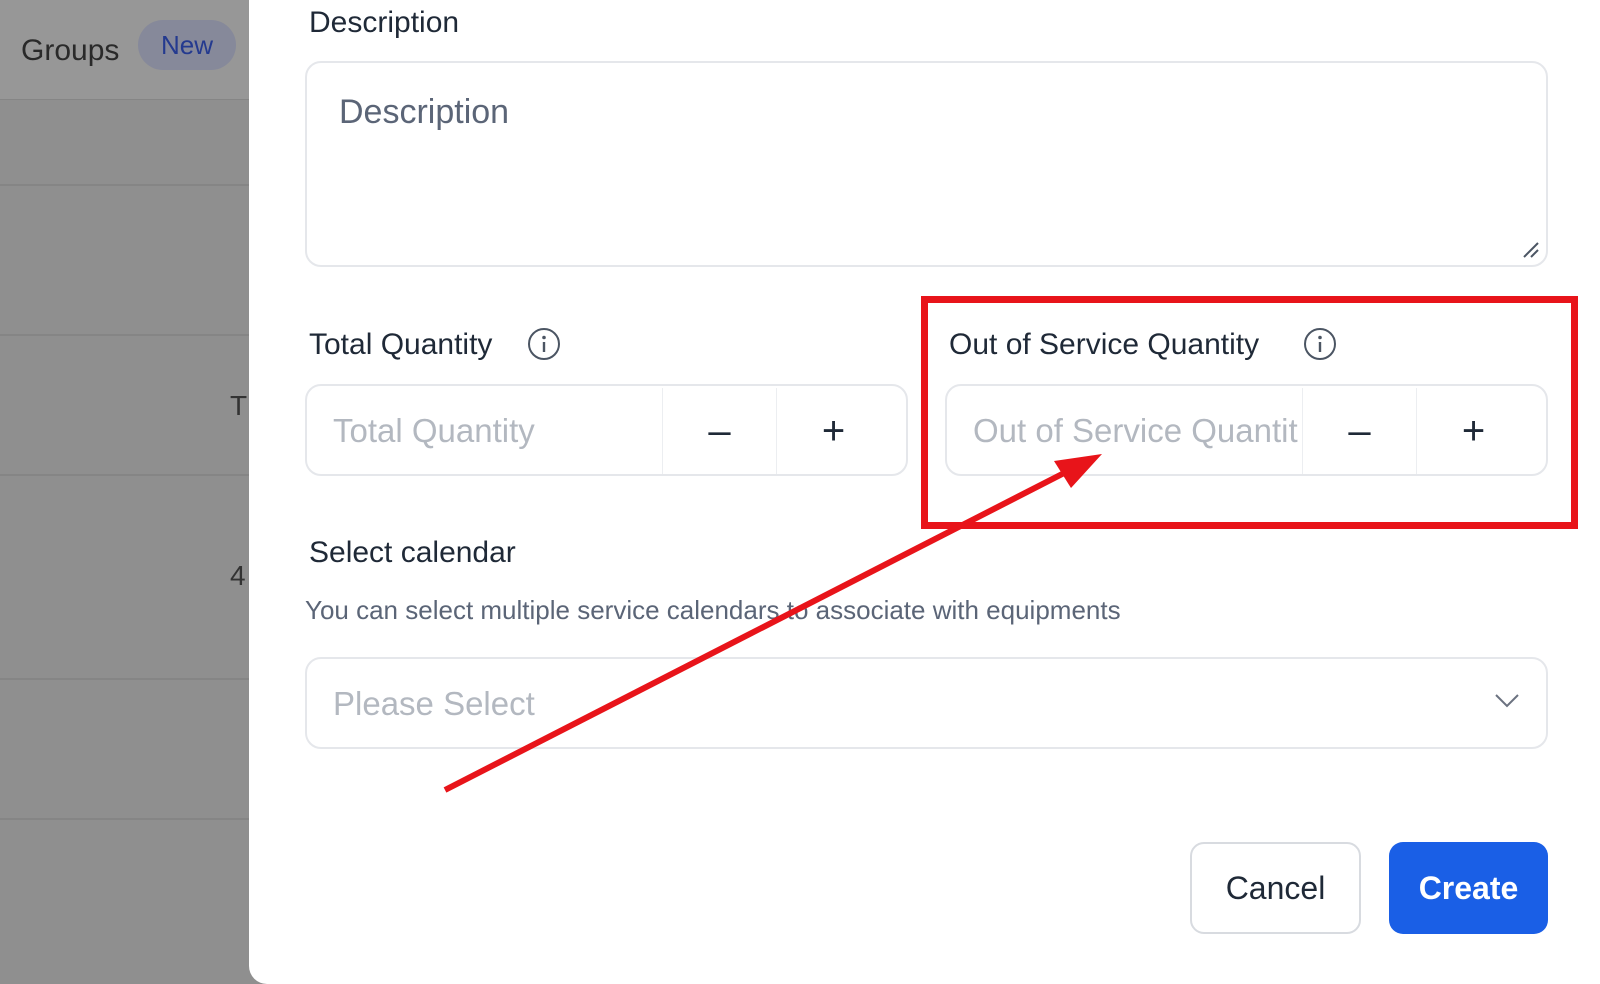 This screenshot has height=984, width=1600. I want to click on select-calendar-label: Select calendar, so click(412, 552).